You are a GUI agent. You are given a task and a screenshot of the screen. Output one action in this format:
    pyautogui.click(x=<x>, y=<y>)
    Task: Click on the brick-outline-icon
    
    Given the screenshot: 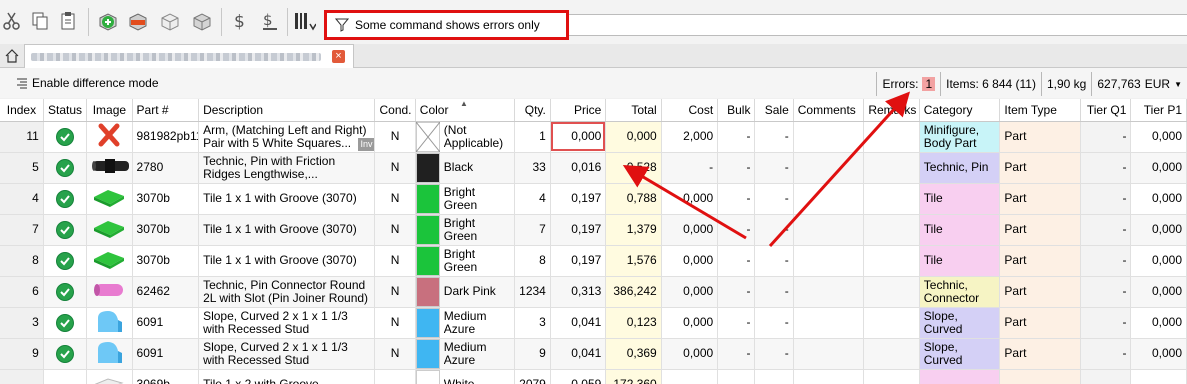 What is the action you would take?
    pyautogui.click(x=170, y=21)
    